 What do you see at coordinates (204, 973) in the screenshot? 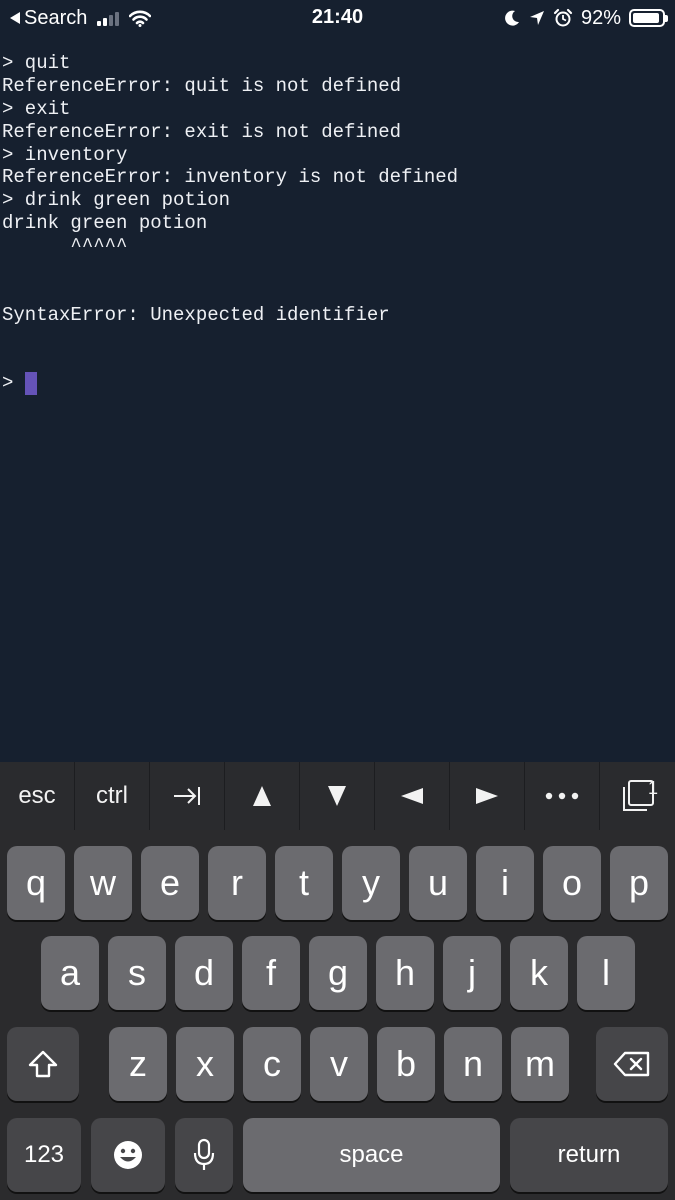
I see `key-d: d` at bounding box center [204, 973].